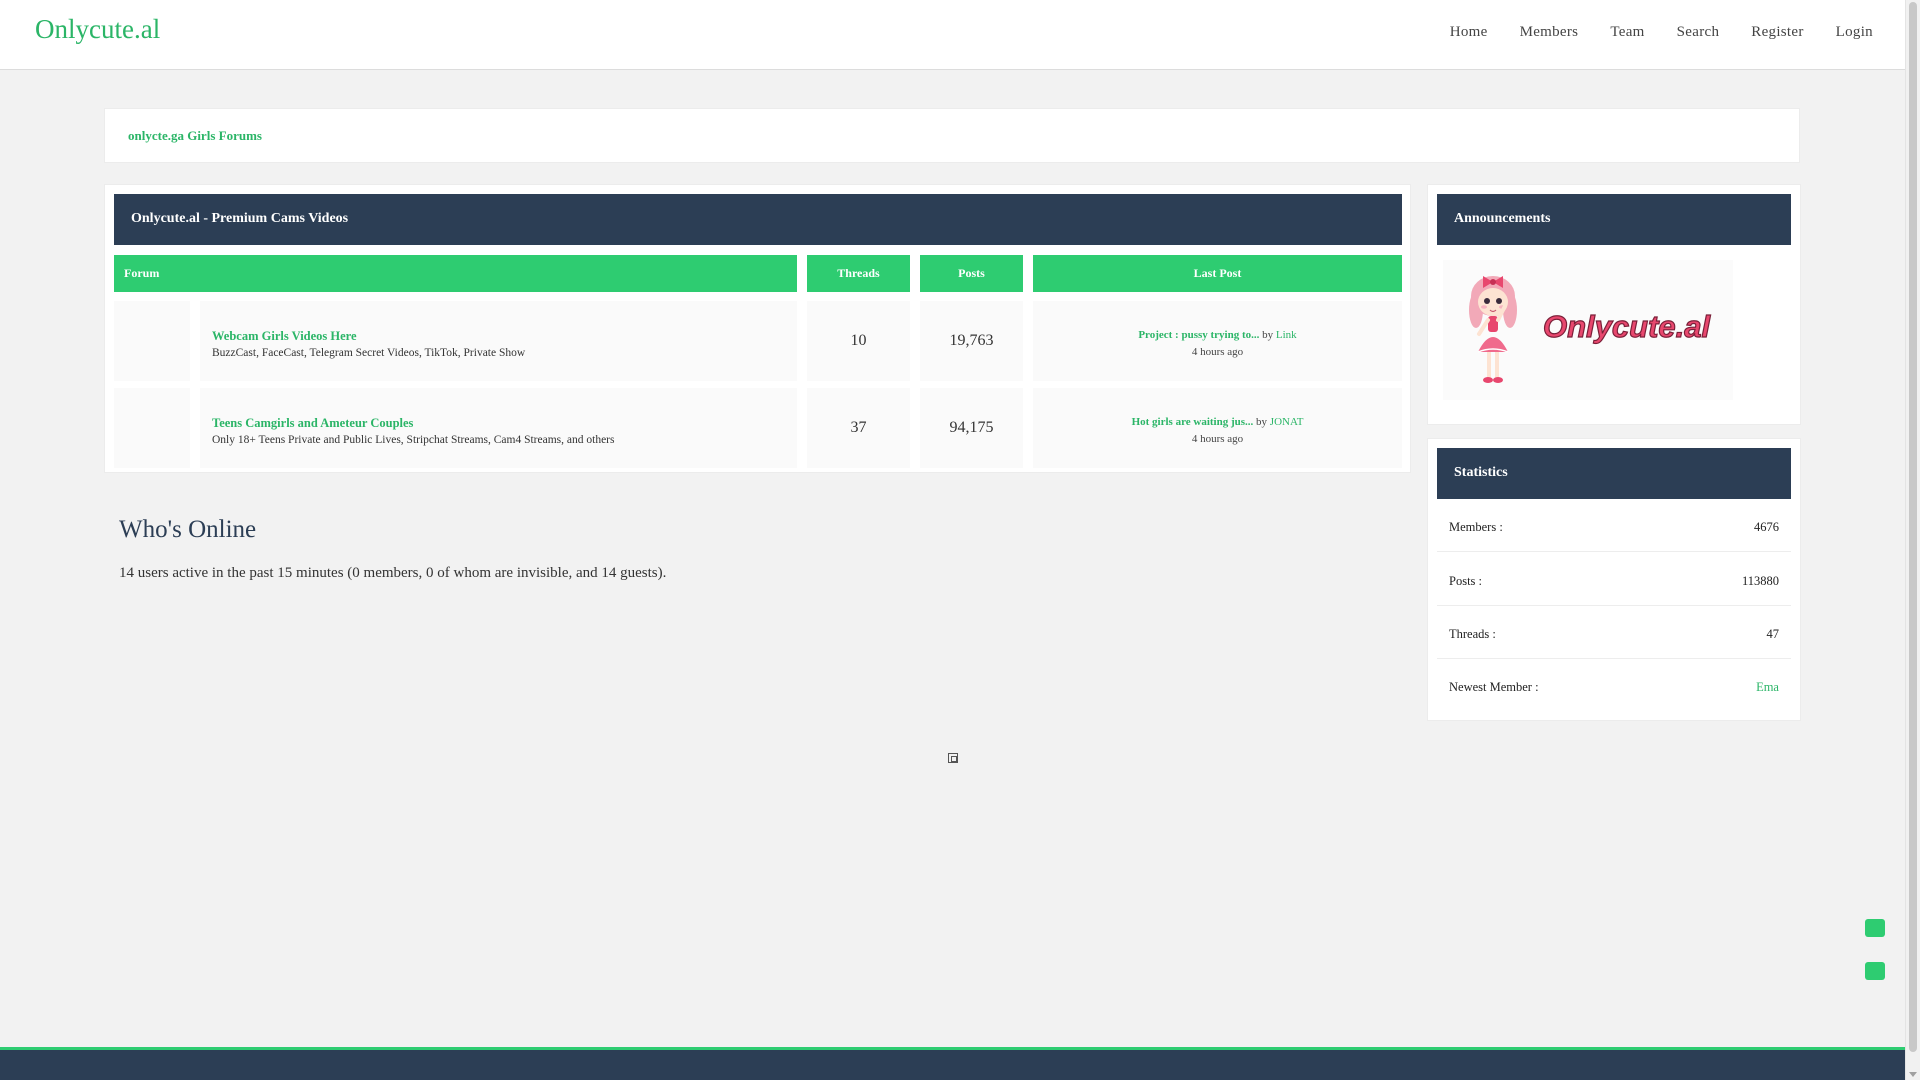 The width and height of the screenshot is (1920, 1080). What do you see at coordinates (971, 341) in the screenshot?
I see `forum-post-count: 19,763` at bounding box center [971, 341].